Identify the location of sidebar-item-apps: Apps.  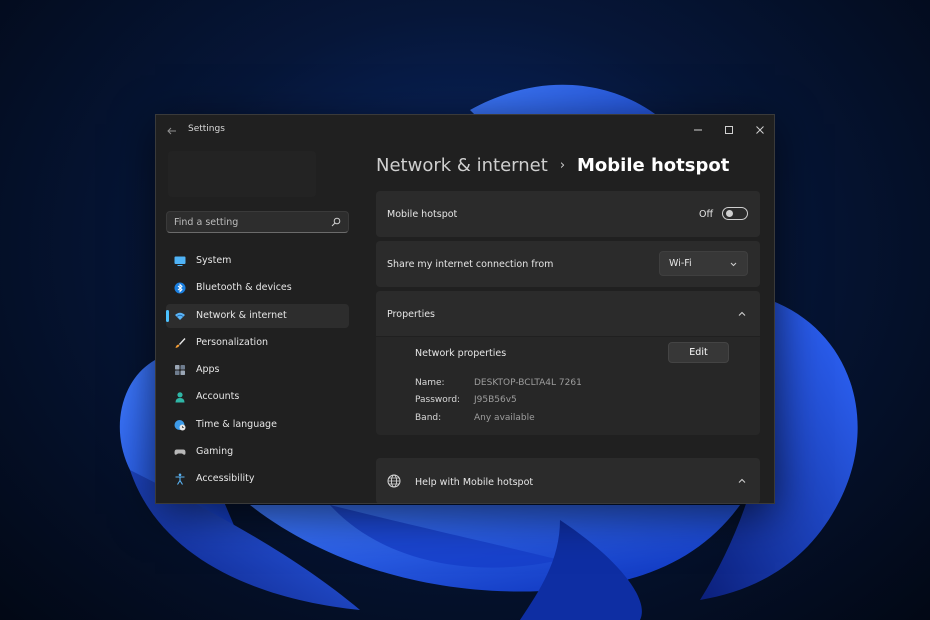
(257, 370).